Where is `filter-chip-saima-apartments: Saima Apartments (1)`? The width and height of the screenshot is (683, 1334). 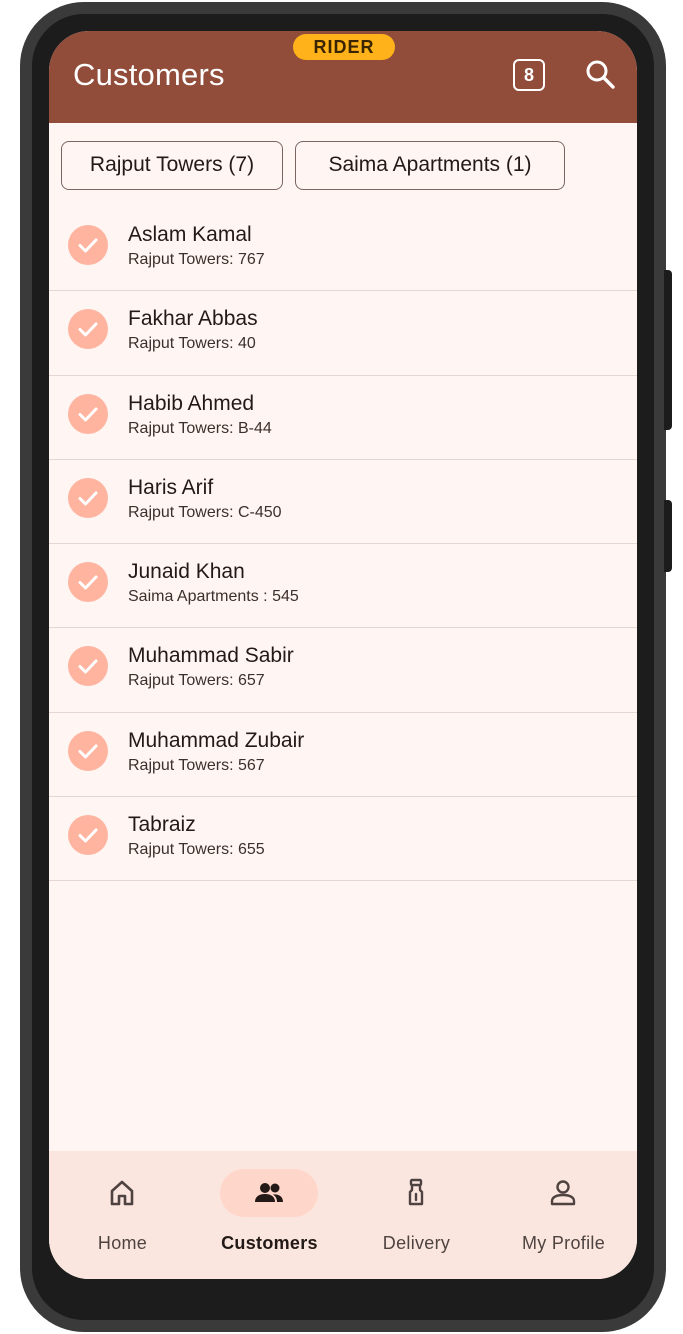
filter-chip-saima-apartments: Saima Apartments (1) is located at coordinates (430, 165).